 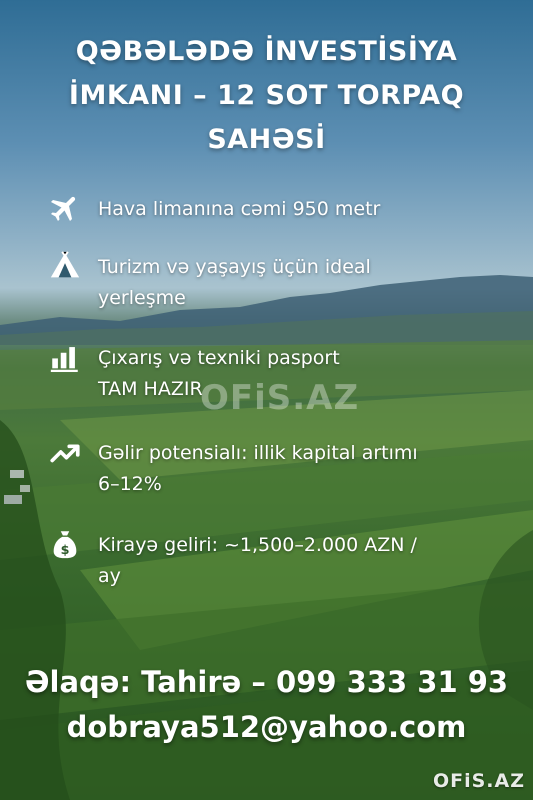 I want to click on headline-line-2: İMKANI – 12 SOT TORPAQ, so click(x=266, y=95).